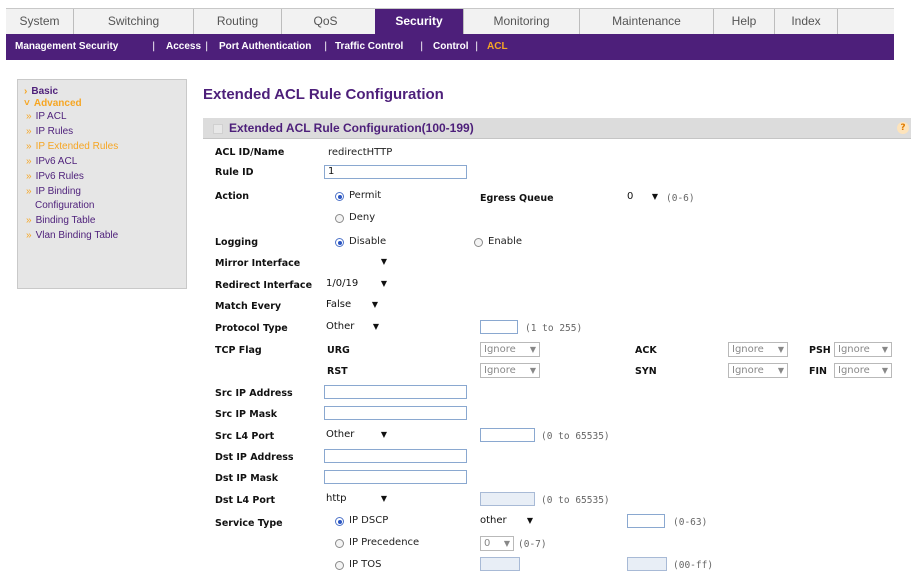  Describe the element at coordinates (395, 456) in the screenshot. I see `dst-ip-input` at that location.